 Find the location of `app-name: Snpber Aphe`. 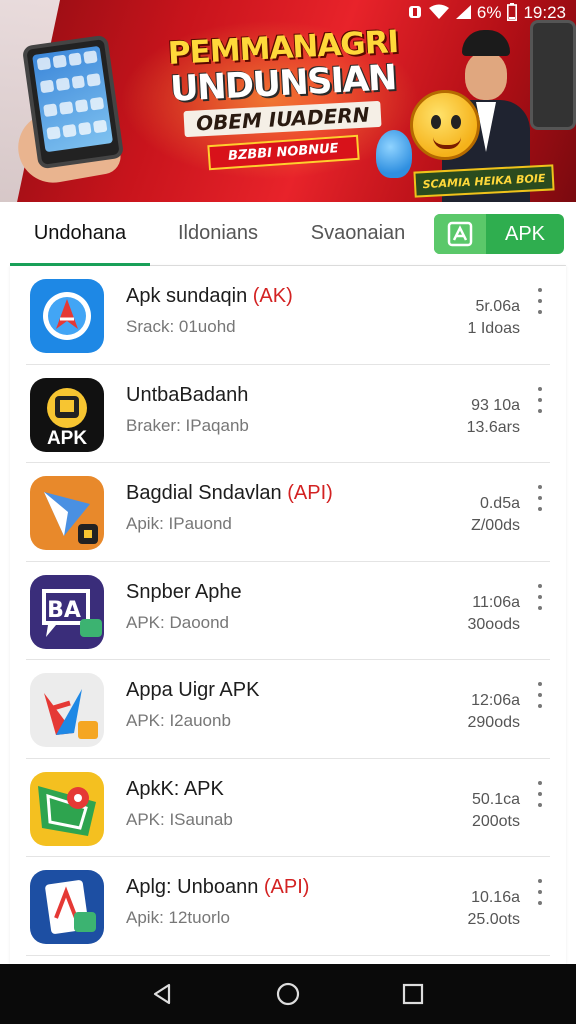

app-name: Snpber Aphe is located at coordinates (184, 591).